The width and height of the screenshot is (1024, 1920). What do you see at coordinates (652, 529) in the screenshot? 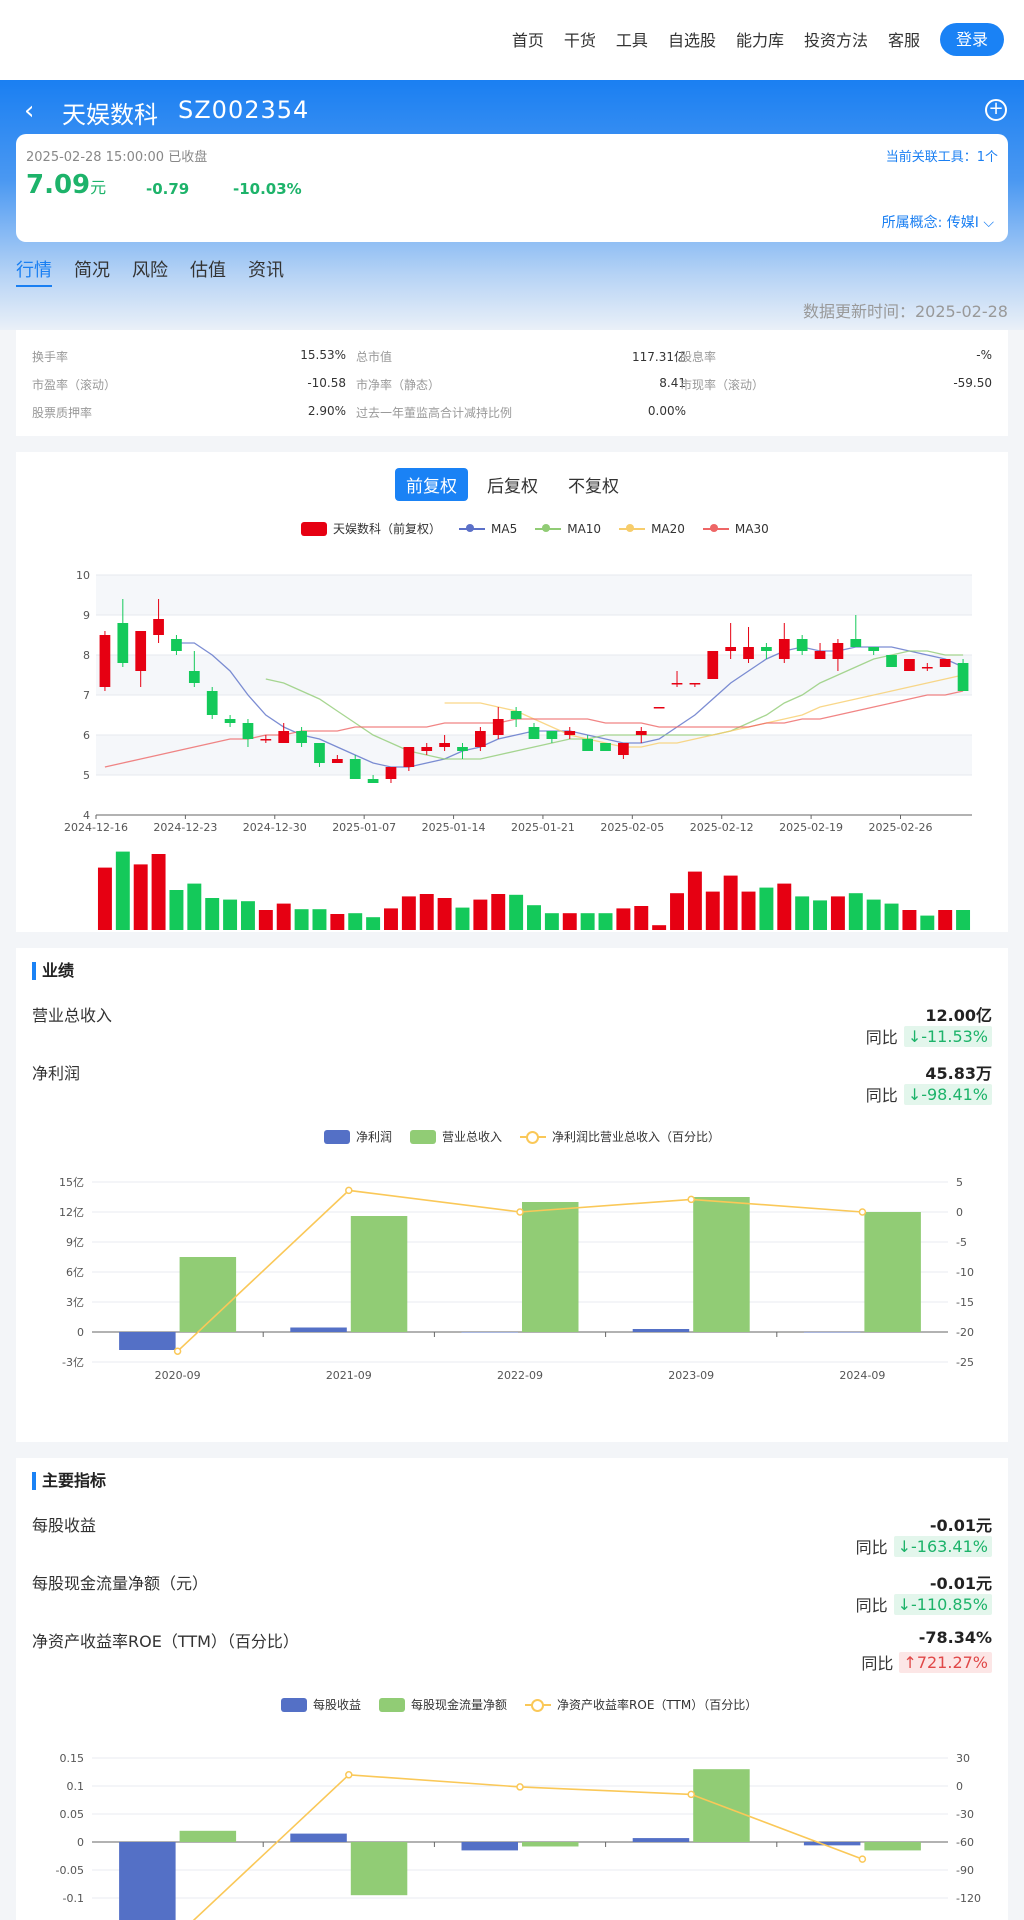
I see `legend-item: MA20` at bounding box center [652, 529].